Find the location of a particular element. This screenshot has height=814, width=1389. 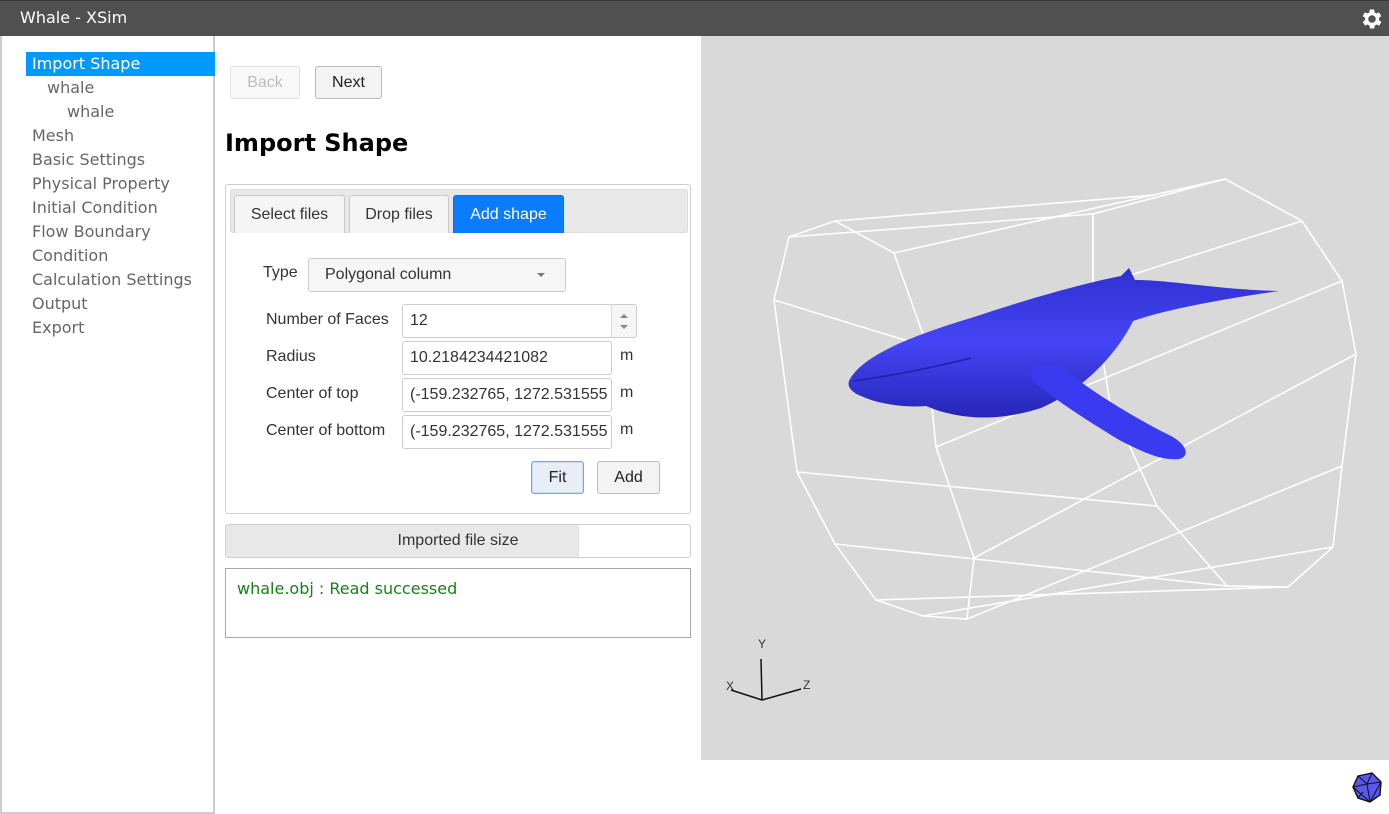

radius-input: 10.2184234421082 is located at coordinates (507, 358).